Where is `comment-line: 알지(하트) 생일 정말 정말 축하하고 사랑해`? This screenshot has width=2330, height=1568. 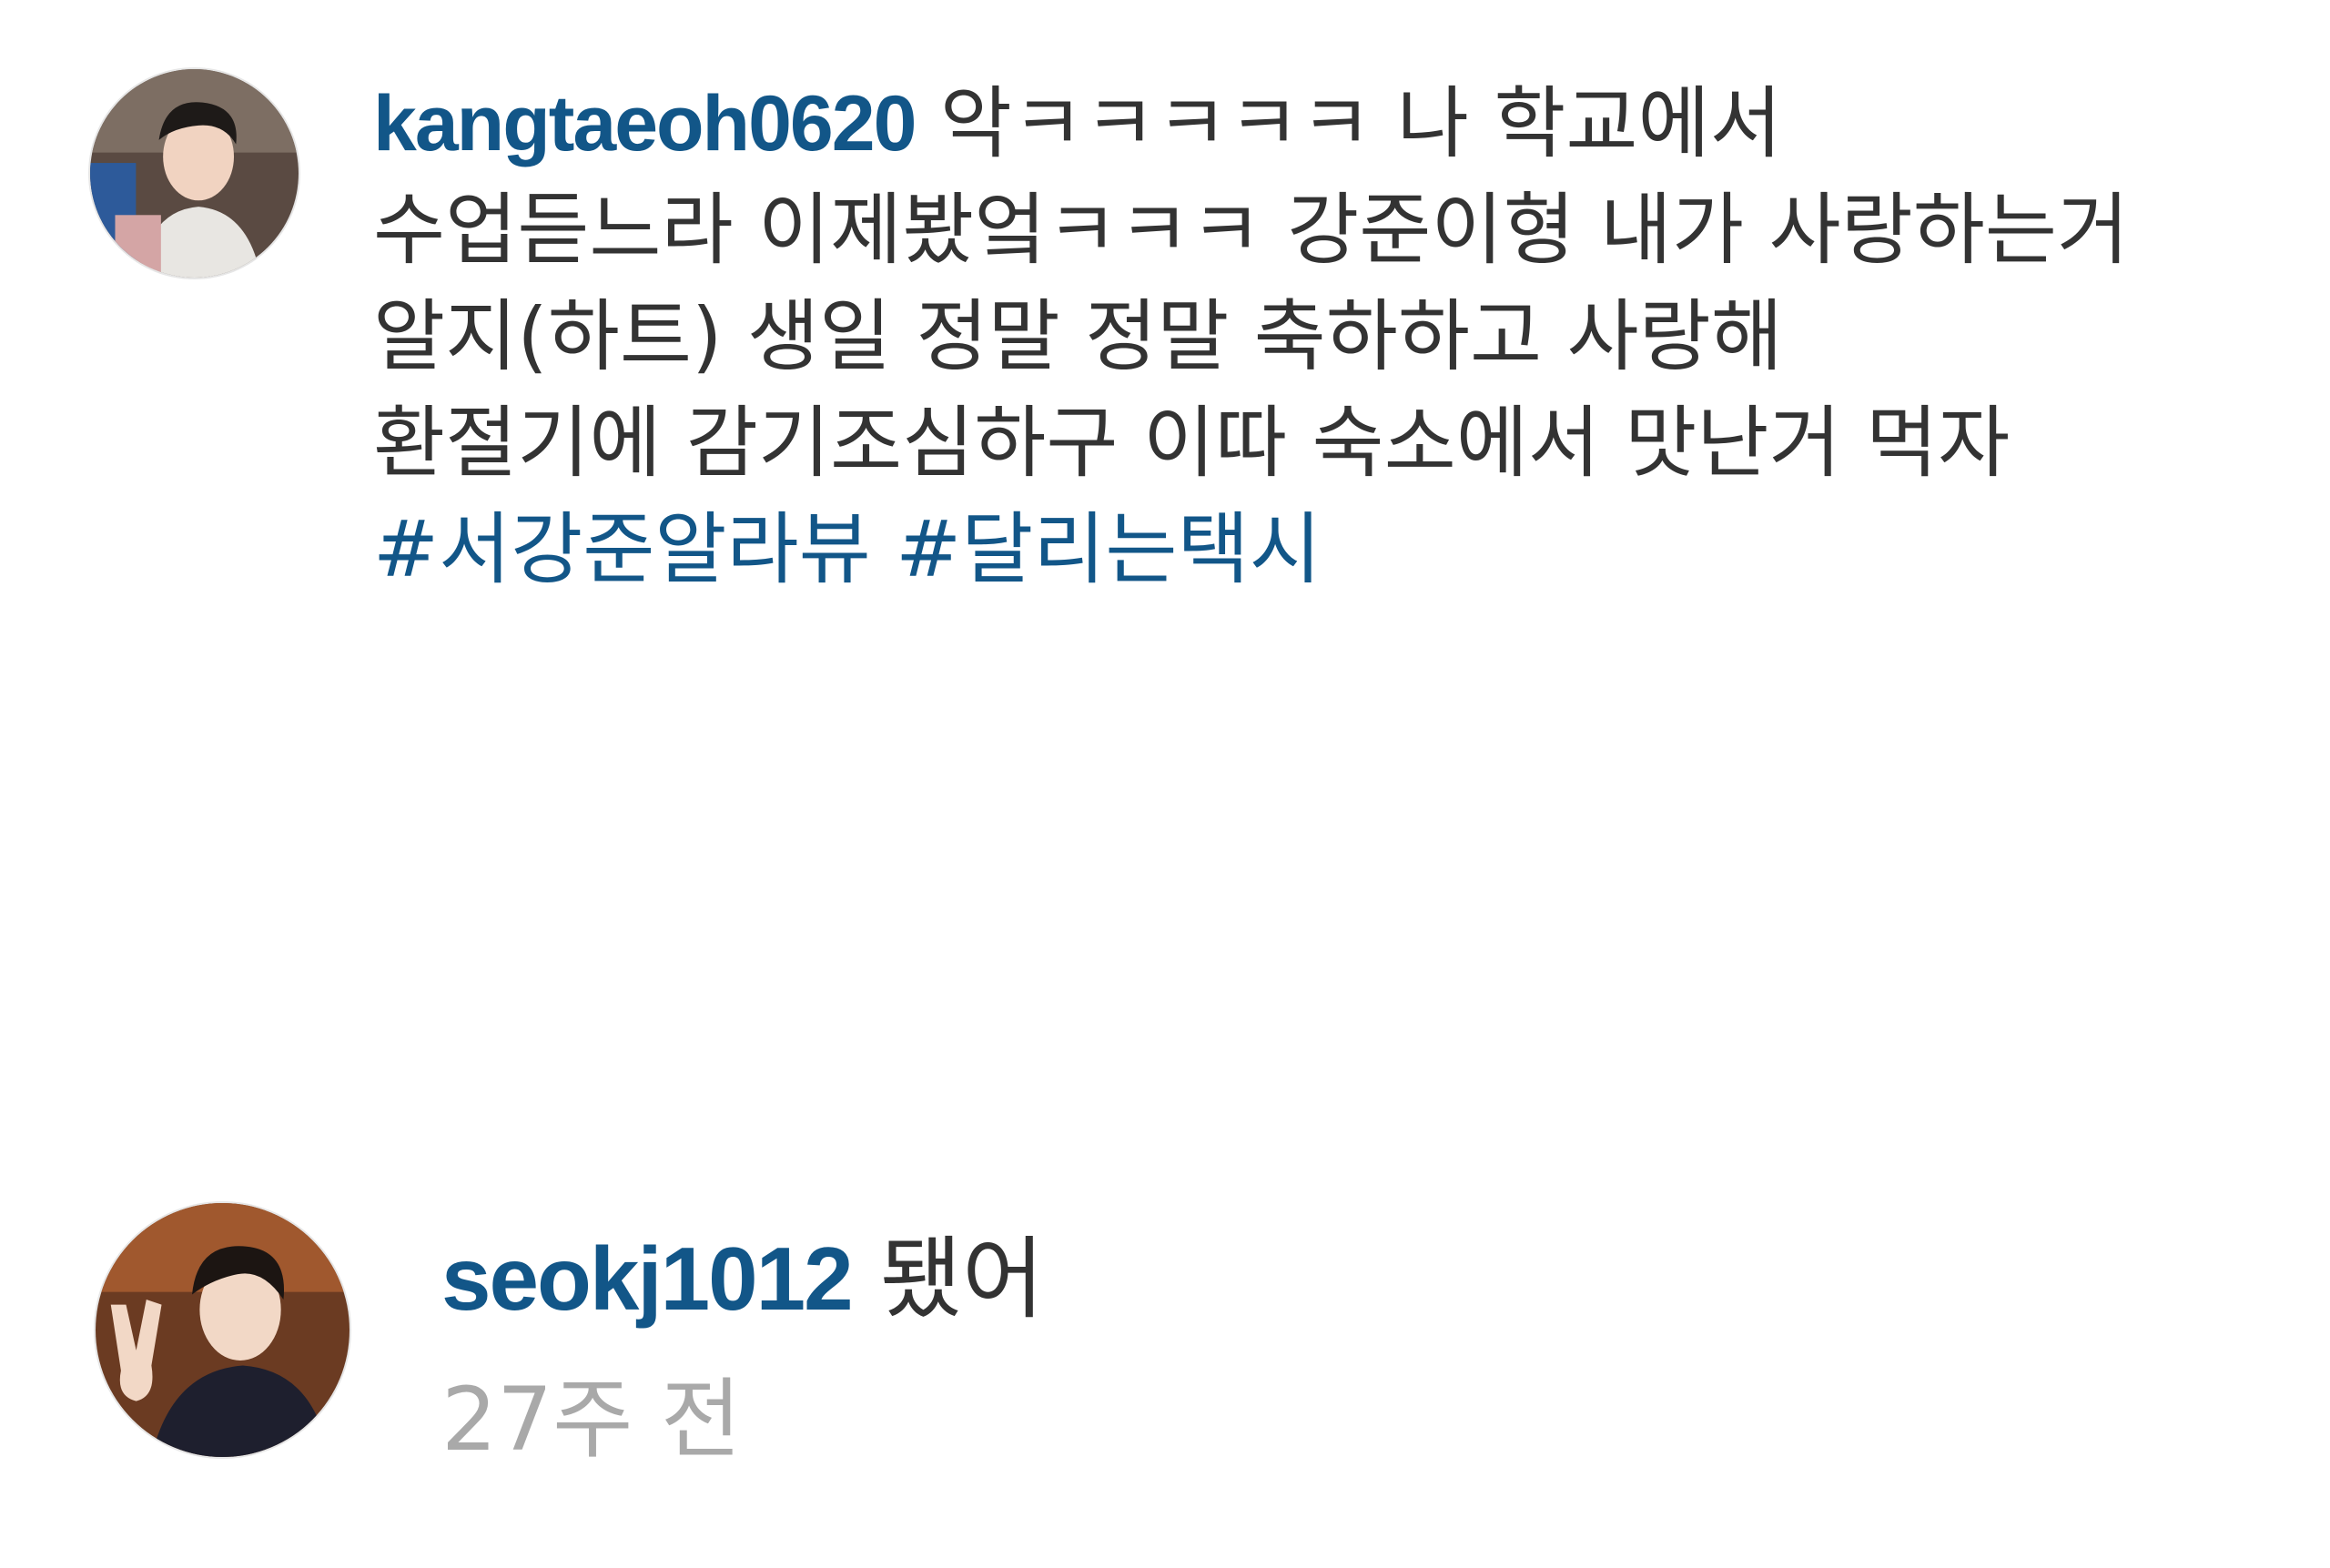 comment-line: 알지(하트) 생일 정말 정말 축하하고 사랑해 is located at coordinates (1078, 336).